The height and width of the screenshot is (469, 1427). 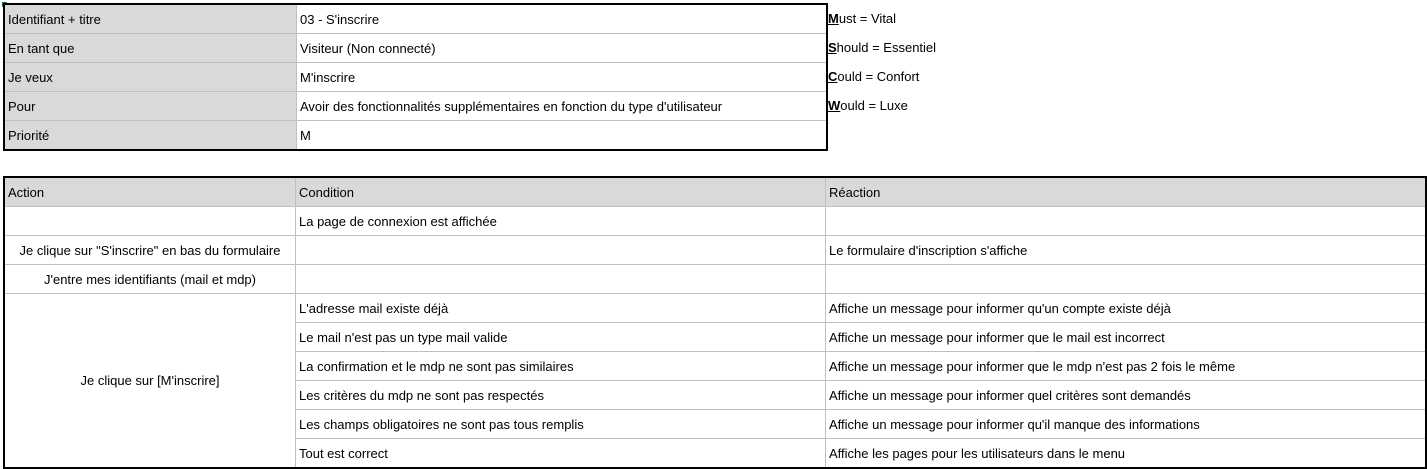 I want to click on story-label-cell: Je veux, so click(x=150, y=77).